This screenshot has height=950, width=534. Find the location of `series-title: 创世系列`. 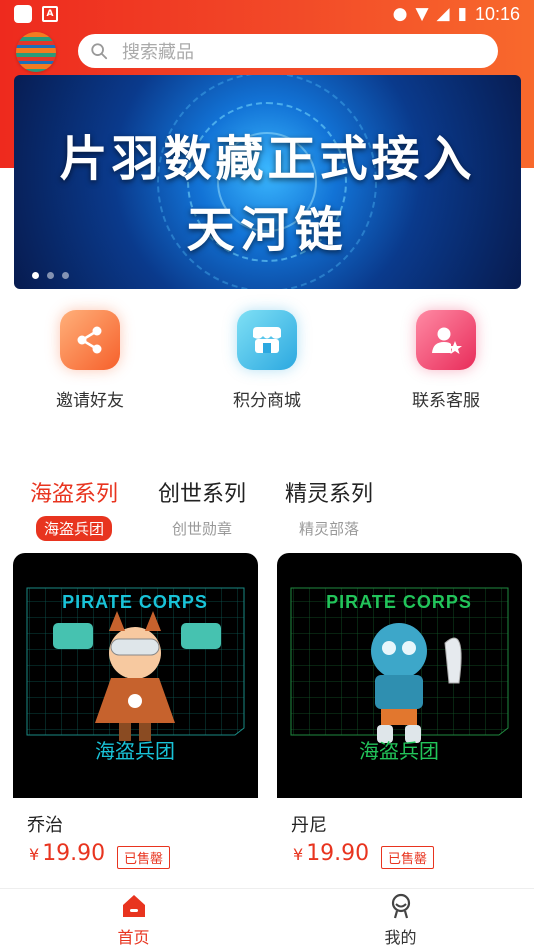

series-title: 创世系列 is located at coordinates (202, 494).